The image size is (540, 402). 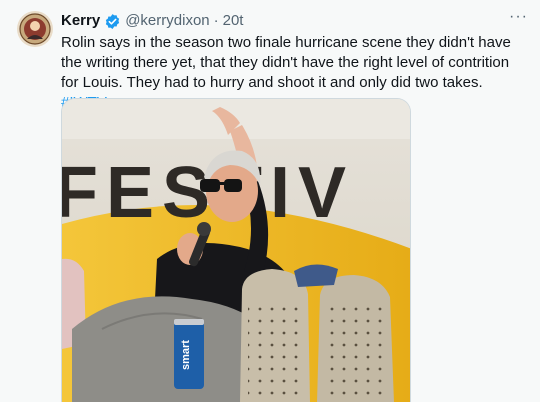 What do you see at coordinates (233, 21) in the screenshot?
I see `timestamp: 20t` at bounding box center [233, 21].